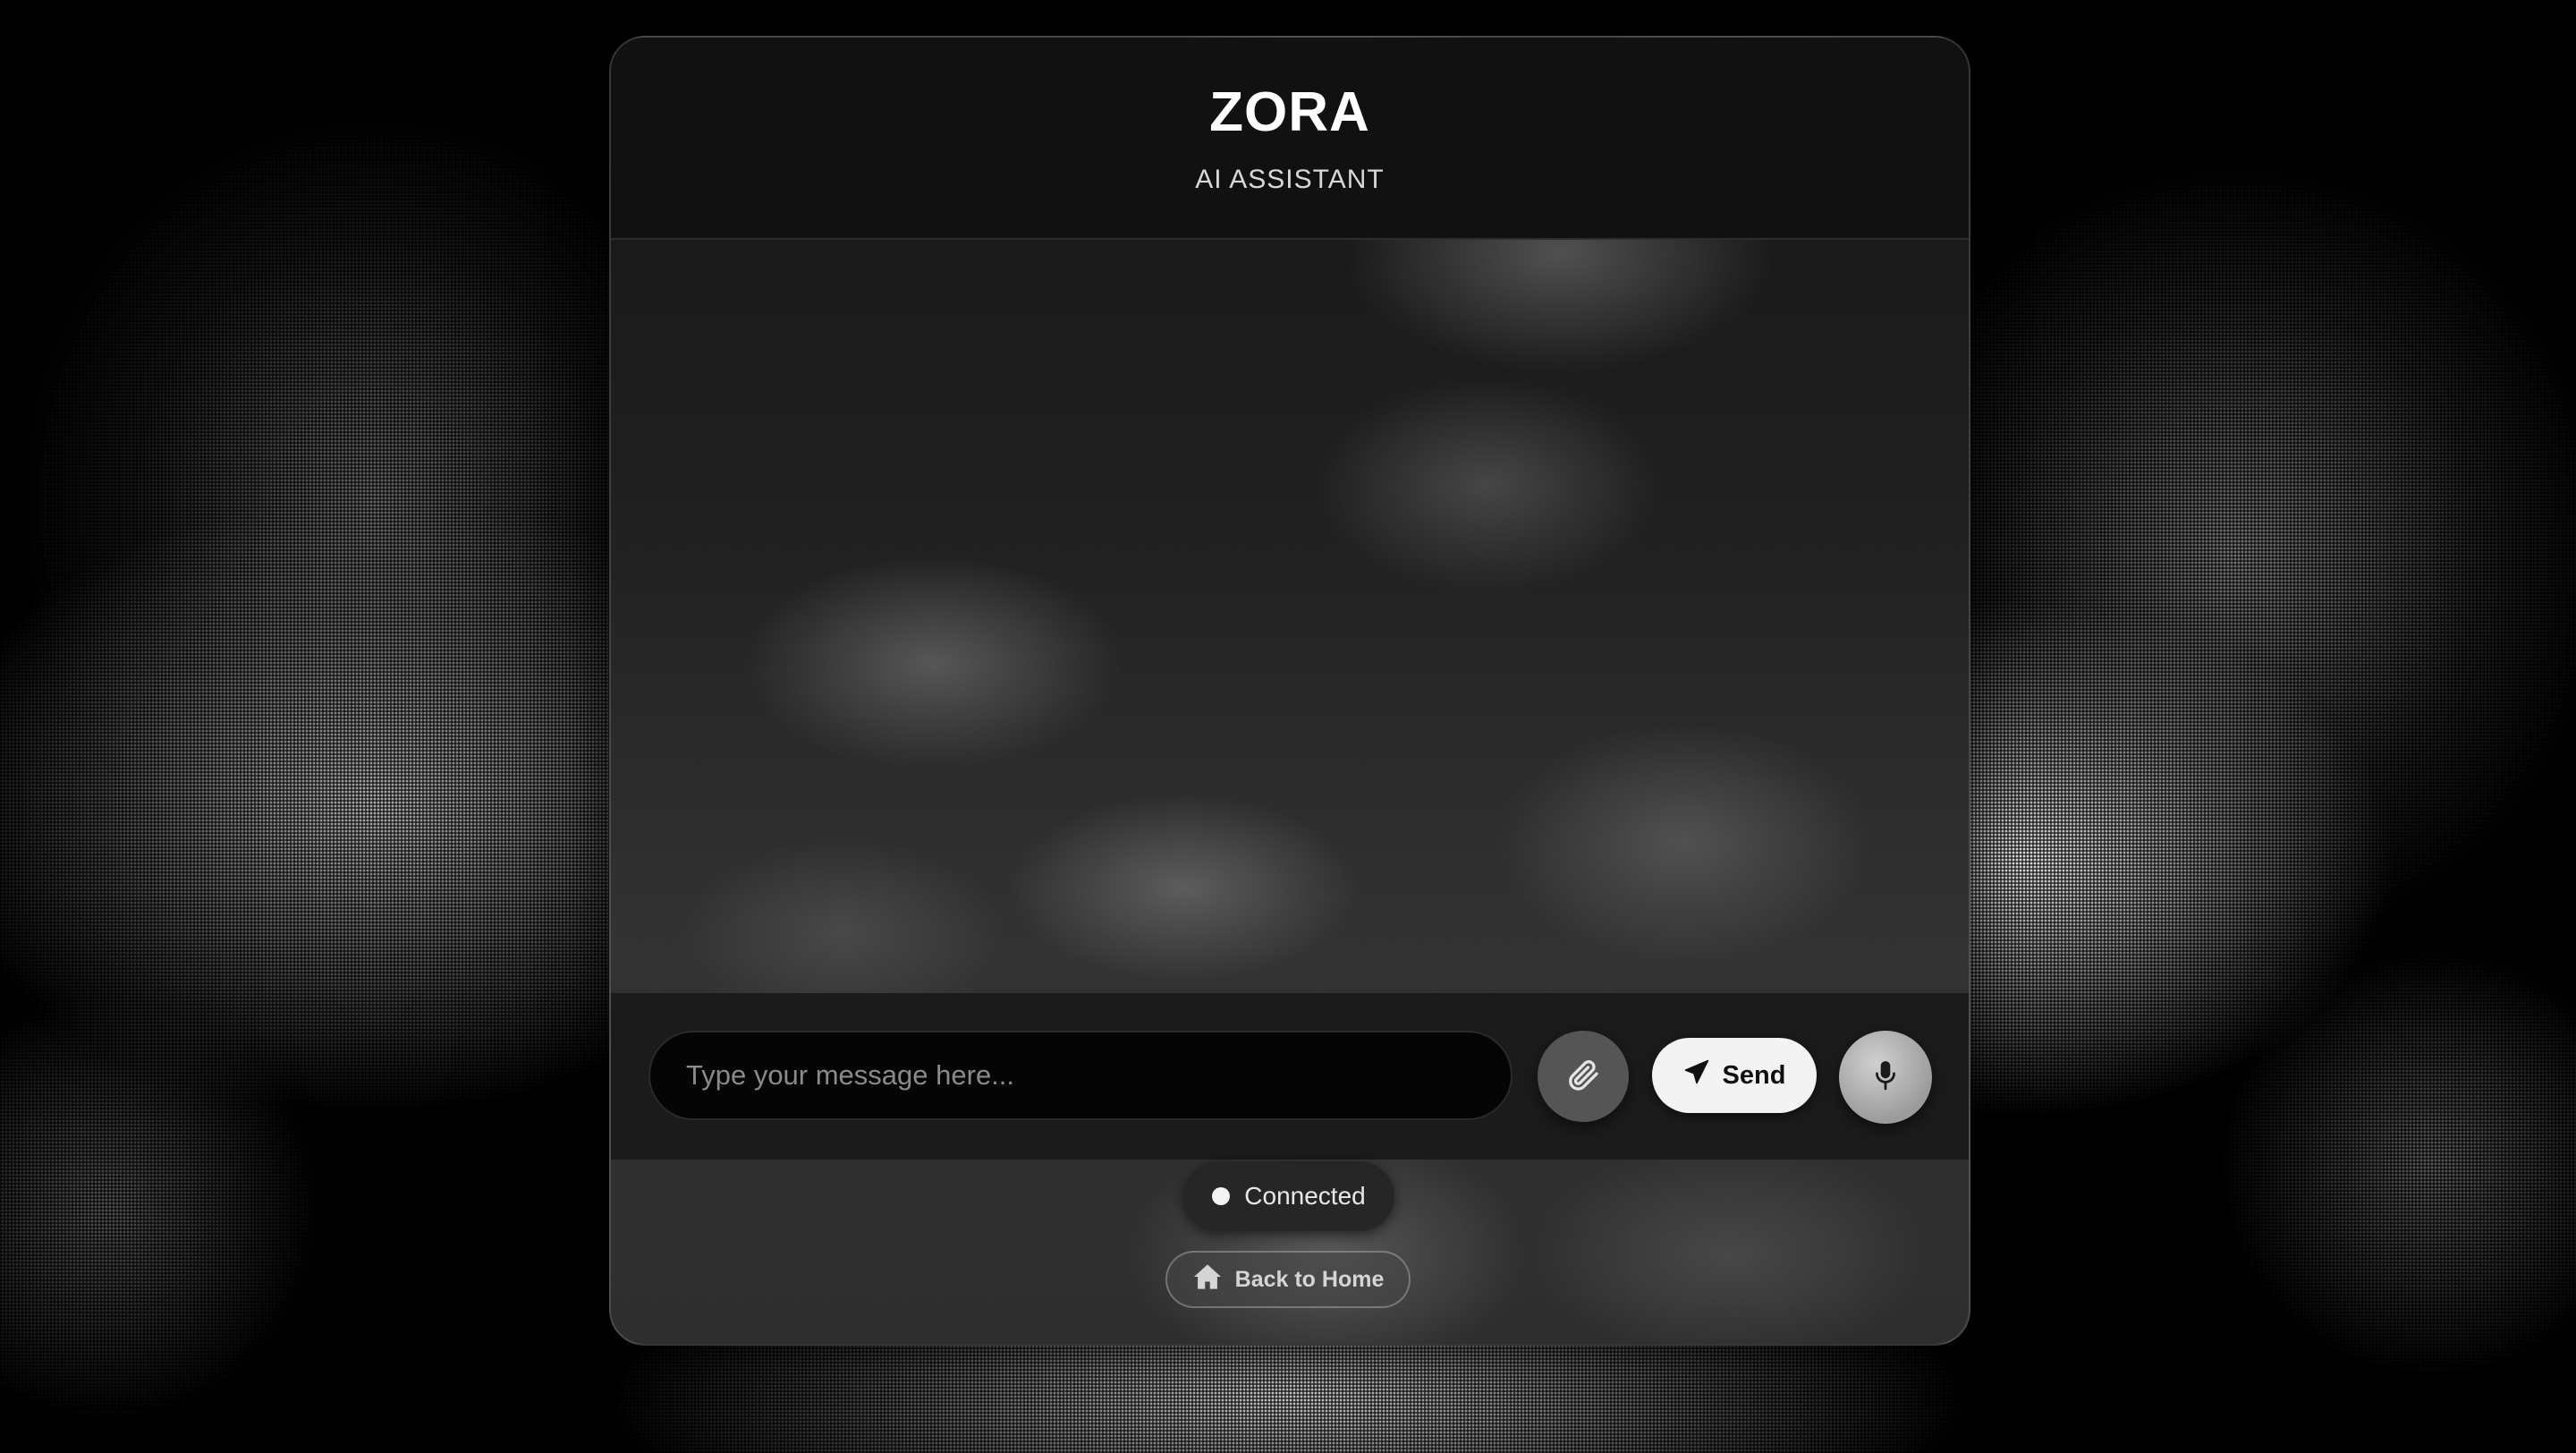 Image resolution: width=2576 pixels, height=1453 pixels. Describe the element at coordinates (1305, 1196) in the screenshot. I see `status-label: Connected` at that location.